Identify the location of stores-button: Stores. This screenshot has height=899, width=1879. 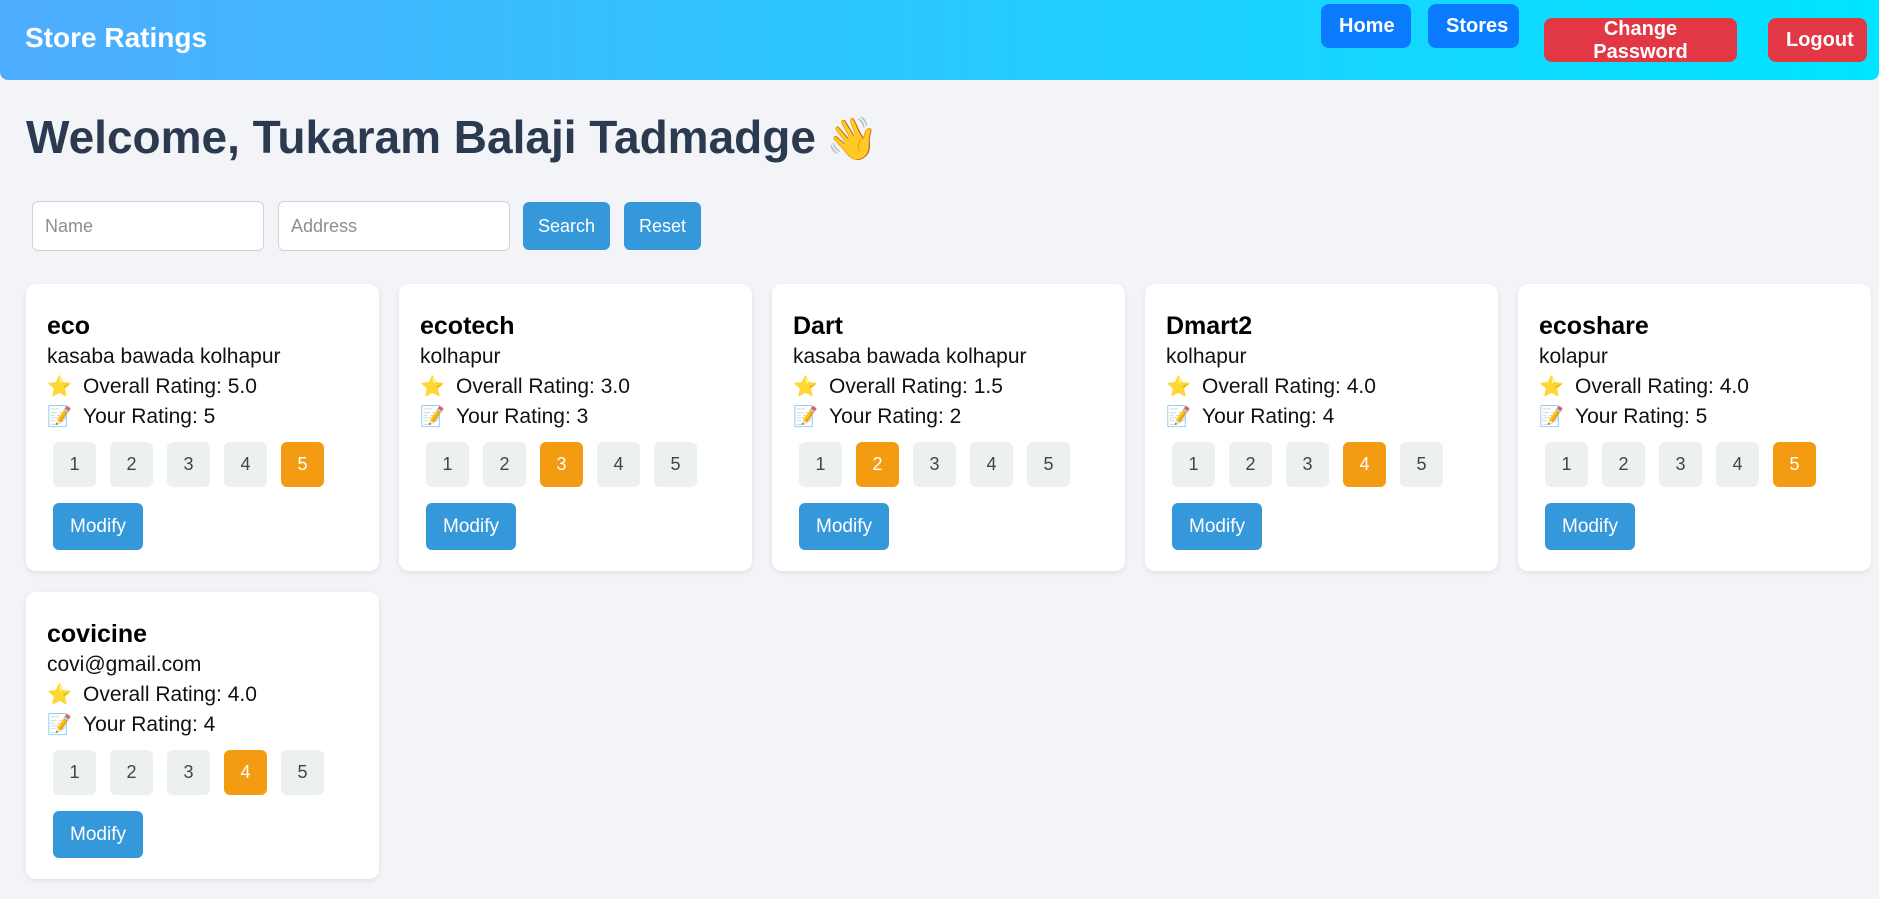
(1473, 26).